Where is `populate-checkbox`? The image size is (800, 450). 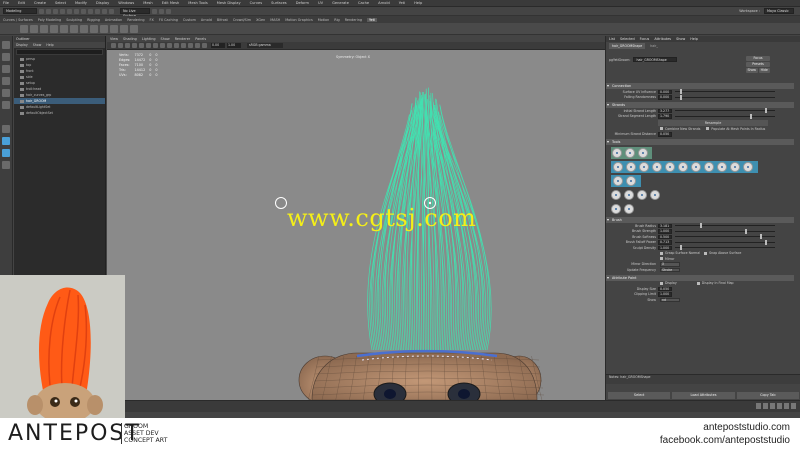 populate-checkbox is located at coordinates (708, 129).